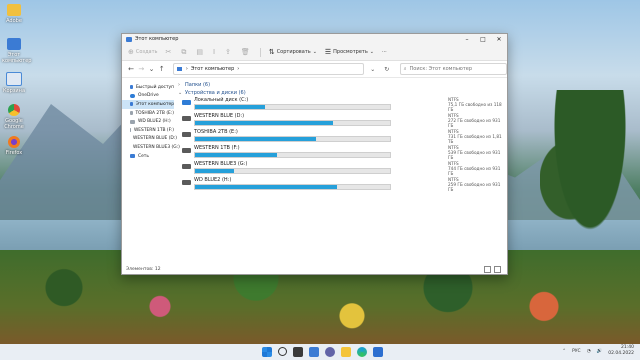  I want to click on chevron-up-icon: ⌃, so click(564, 351).